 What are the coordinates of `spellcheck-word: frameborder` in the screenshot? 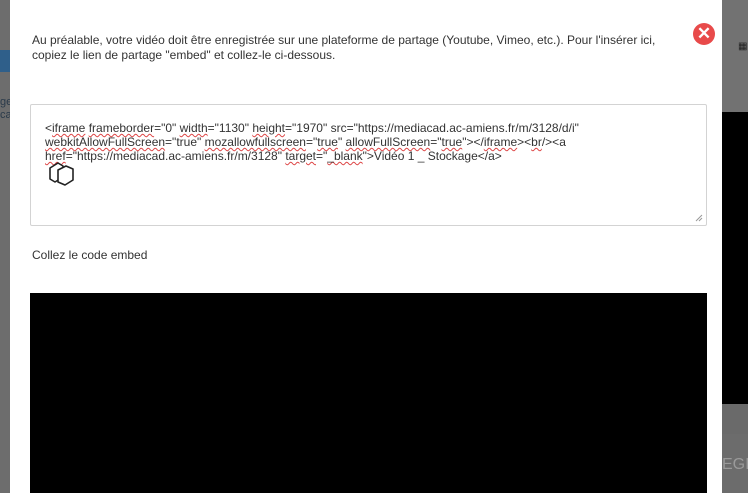 It's located at (121, 128).